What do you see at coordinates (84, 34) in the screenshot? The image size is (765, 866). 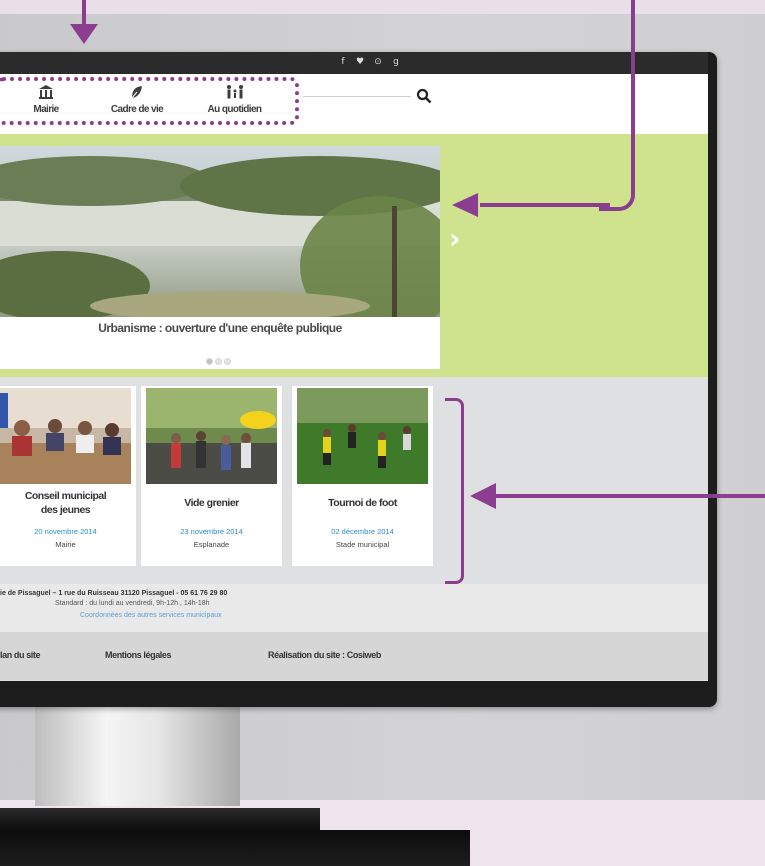 I see `arrow-down-icon` at bounding box center [84, 34].